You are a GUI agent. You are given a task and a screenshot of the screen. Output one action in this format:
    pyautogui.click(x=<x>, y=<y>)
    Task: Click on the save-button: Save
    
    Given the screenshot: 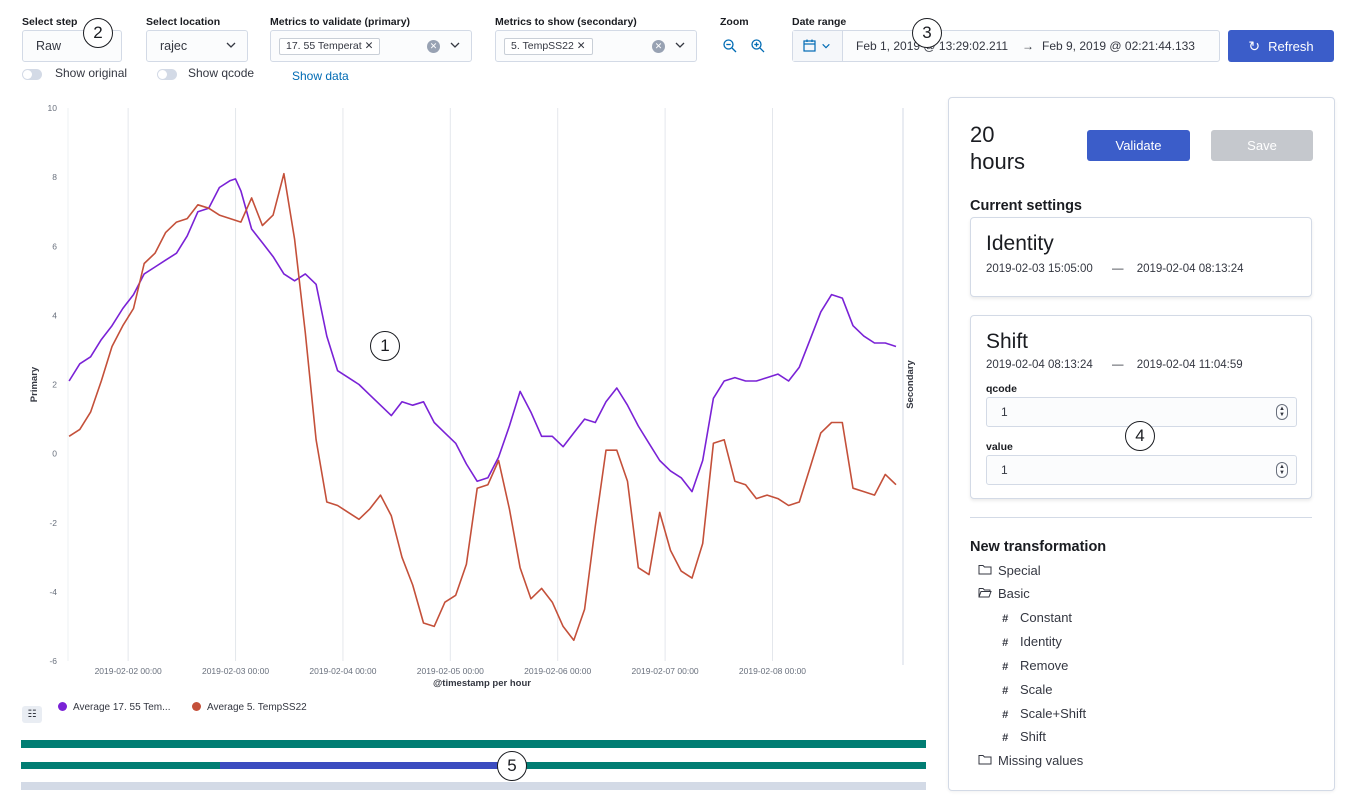 What is the action you would take?
    pyautogui.click(x=1262, y=145)
    